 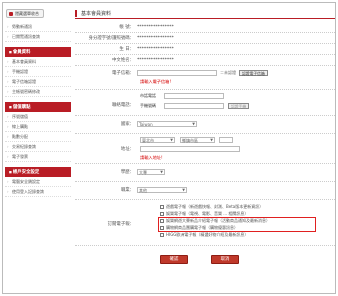 I want to click on country-label: 國家：, so click(x=127, y=124).